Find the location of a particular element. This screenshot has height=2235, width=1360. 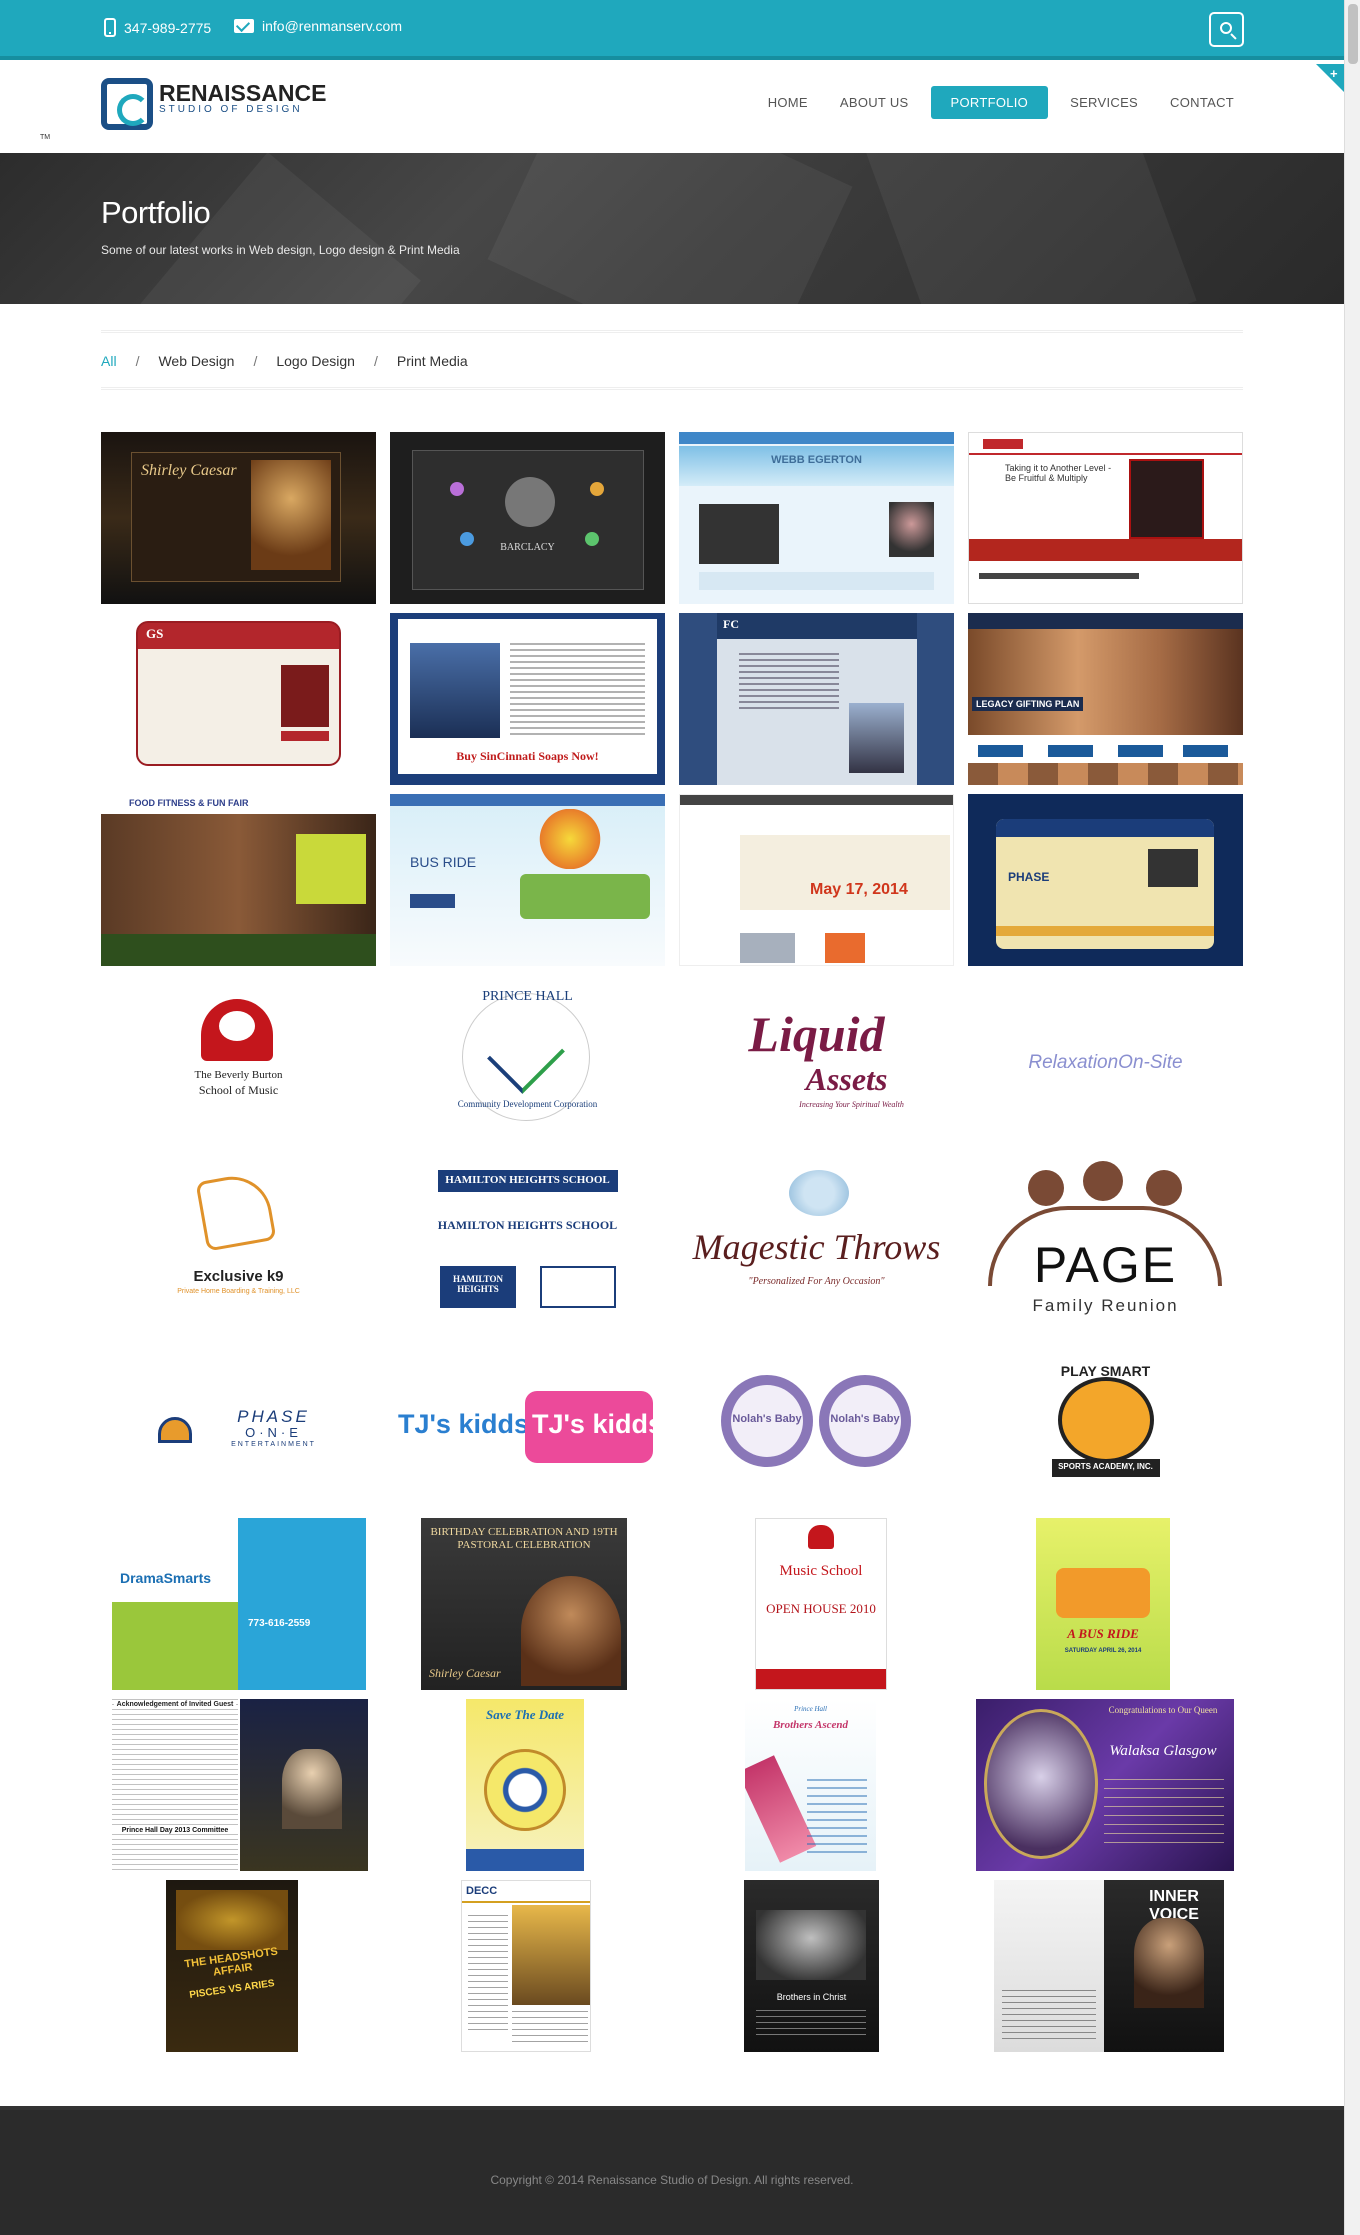

portfolio-item-web: BUS RIDE is located at coordinates (527, 880).